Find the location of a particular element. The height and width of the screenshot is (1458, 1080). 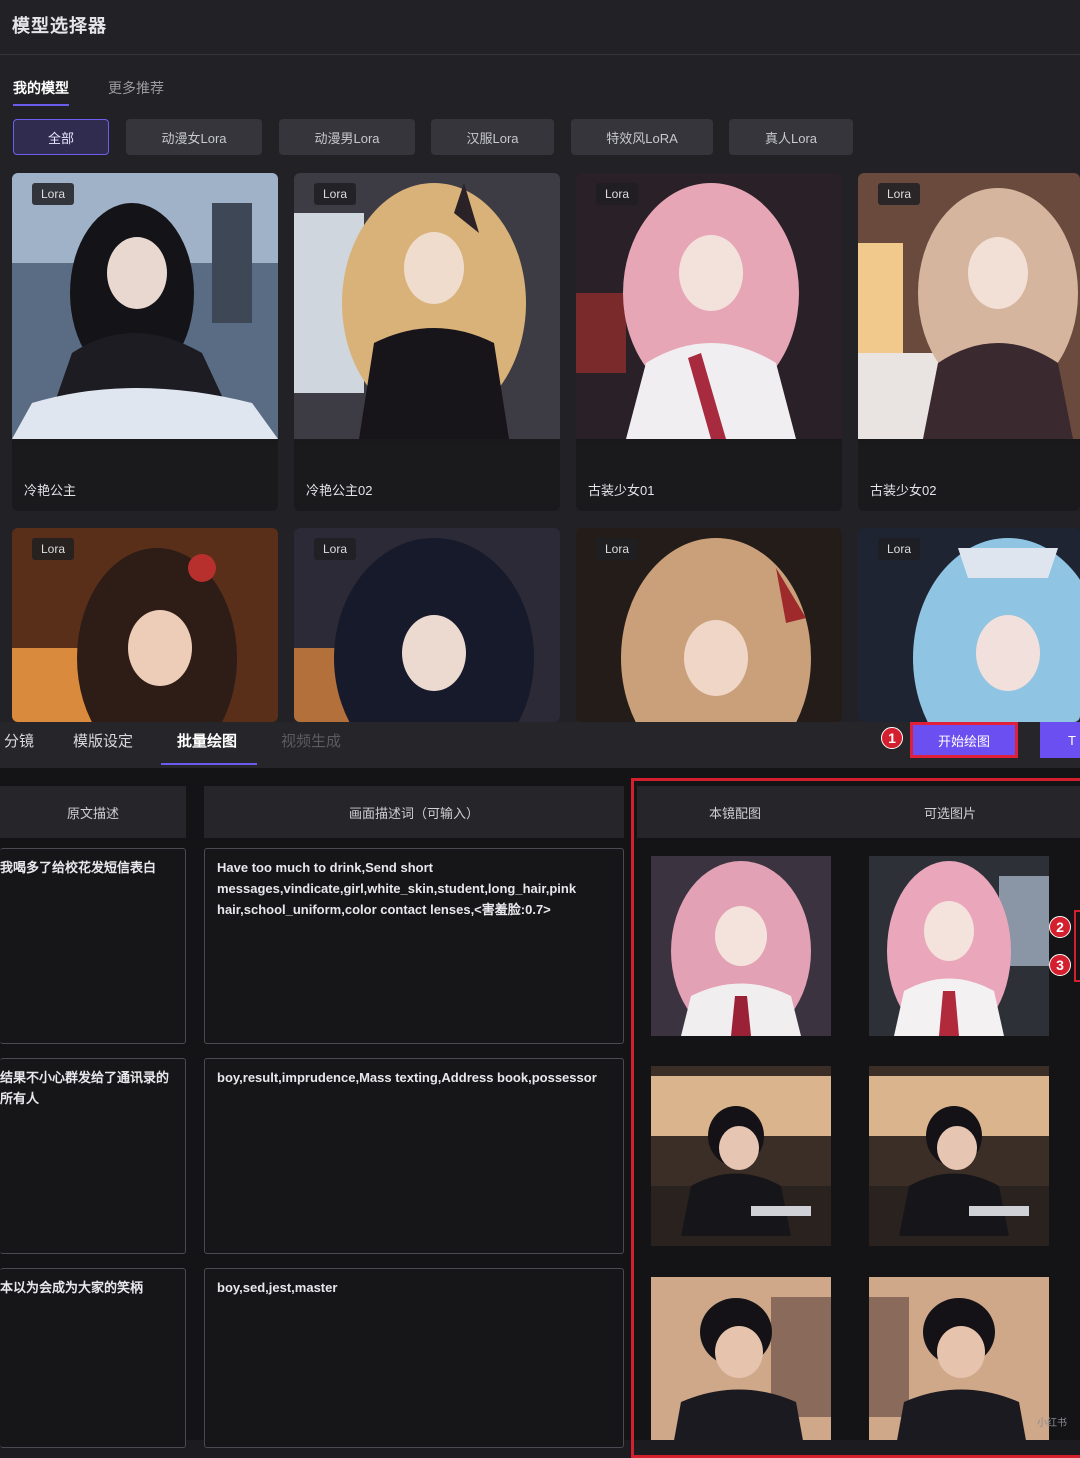

filter-all: 全部 is located at coordinates (61, 137).